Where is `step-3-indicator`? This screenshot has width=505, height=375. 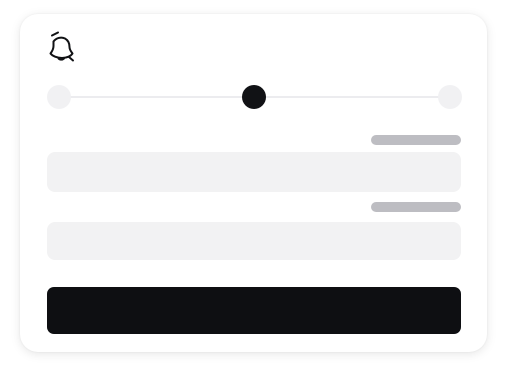 step-3-indicator is located at coordinates (450, 97).